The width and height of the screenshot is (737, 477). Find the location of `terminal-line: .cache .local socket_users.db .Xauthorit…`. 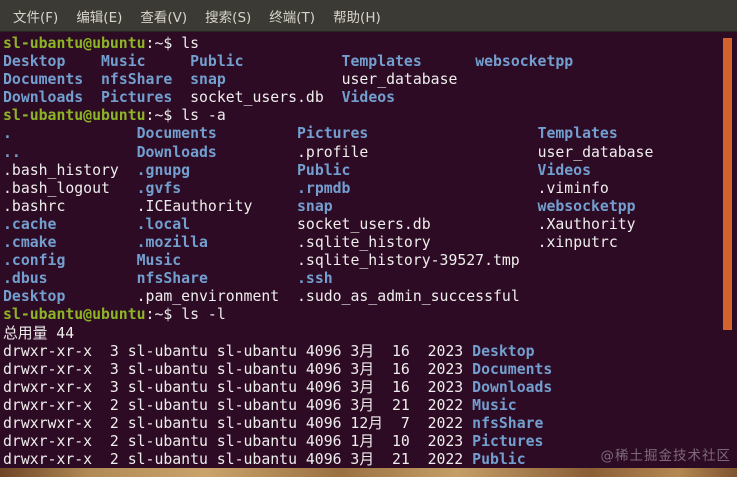

terminal-line: .cache .local socket_users.db .Xauthorit… is located at coordinates (370, 225).